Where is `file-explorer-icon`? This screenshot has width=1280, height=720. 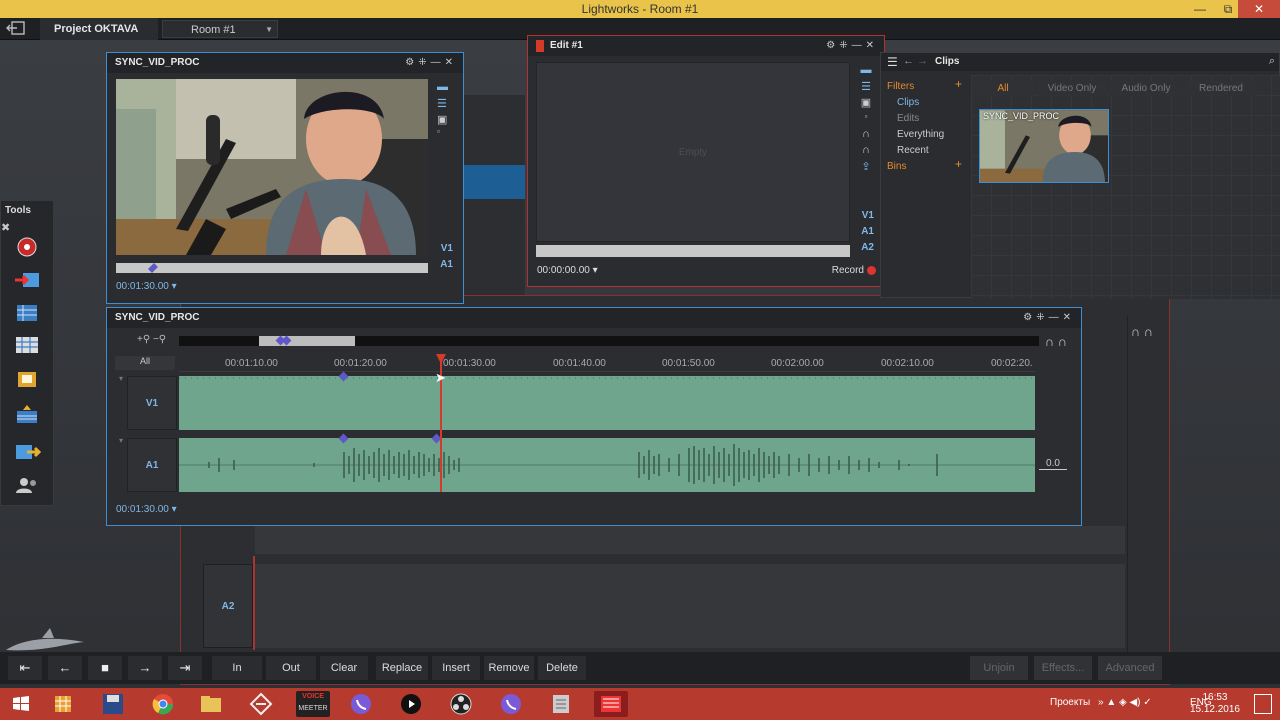
file-explorer-icon is located at coordinates (211, 704).